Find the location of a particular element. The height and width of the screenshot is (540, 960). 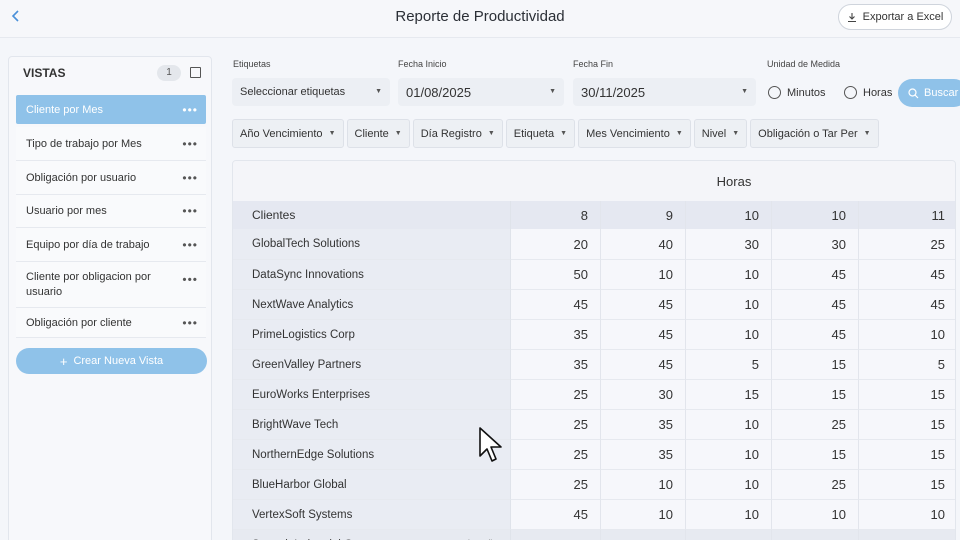

unit-hours-radio: Horas is located at coordinates (868, 92).